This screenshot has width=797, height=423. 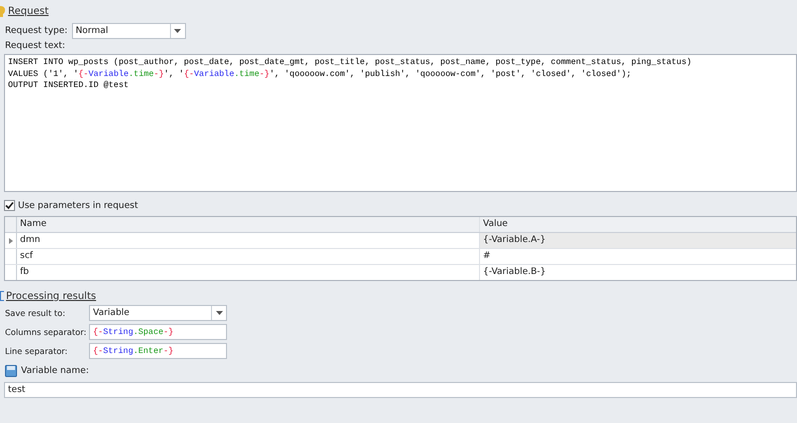 What do you see at coordinates (320, 74) in the screenshot?
I see `code-line: VALUES ('1', '{-Variable.time-}', '{-Variable.time-}', 'qooooow.com', 'publish', 'qooooow-com', 'post', 'closed', 'closed');` at bounding box center [320, 74].